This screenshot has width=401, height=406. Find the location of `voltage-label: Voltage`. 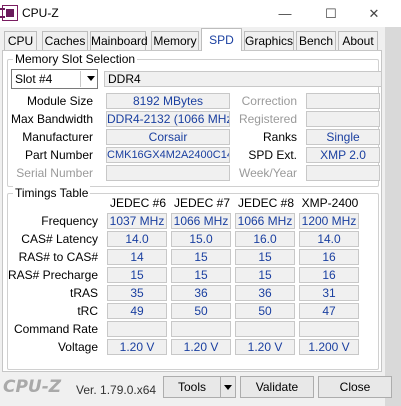

voltage-label: Voltage is located at coordinates (77, 347).